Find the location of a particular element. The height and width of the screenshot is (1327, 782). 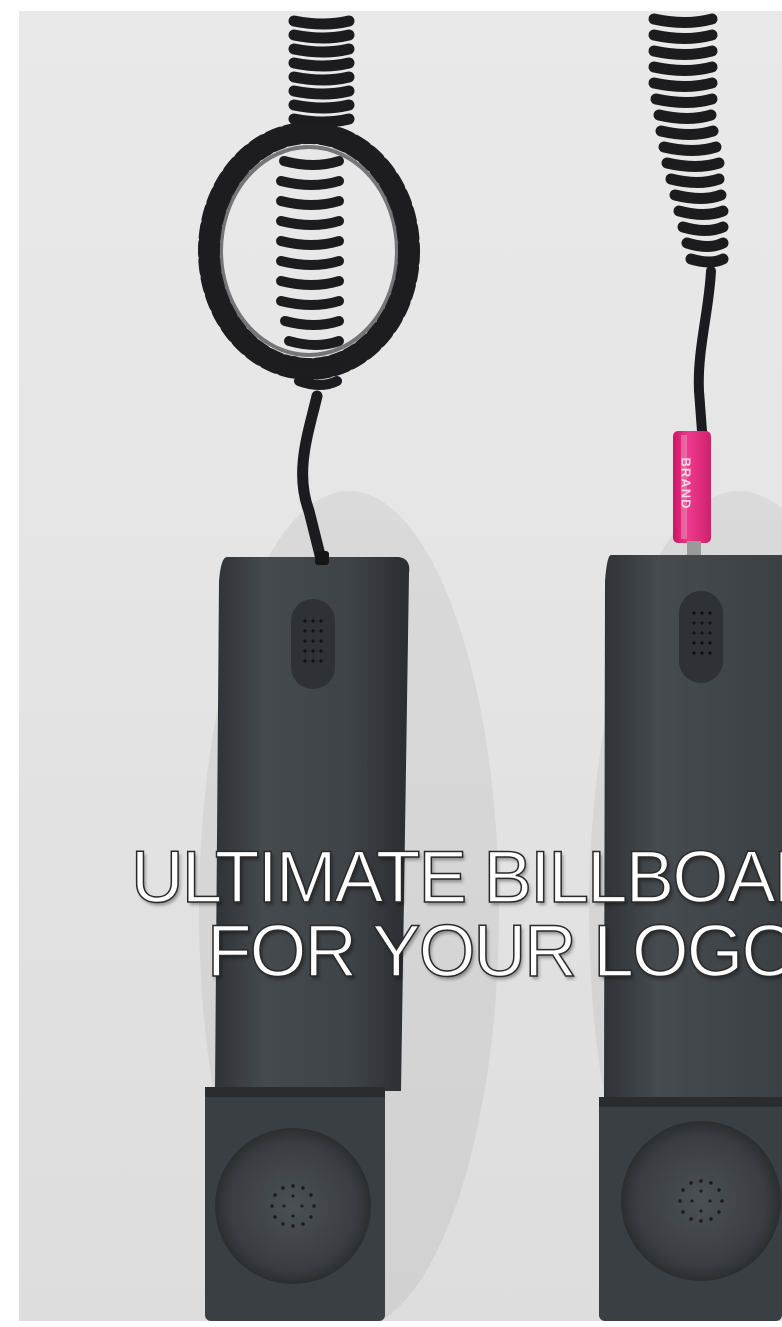

brand-tag: BRAND is located at coordinates (686, 483).